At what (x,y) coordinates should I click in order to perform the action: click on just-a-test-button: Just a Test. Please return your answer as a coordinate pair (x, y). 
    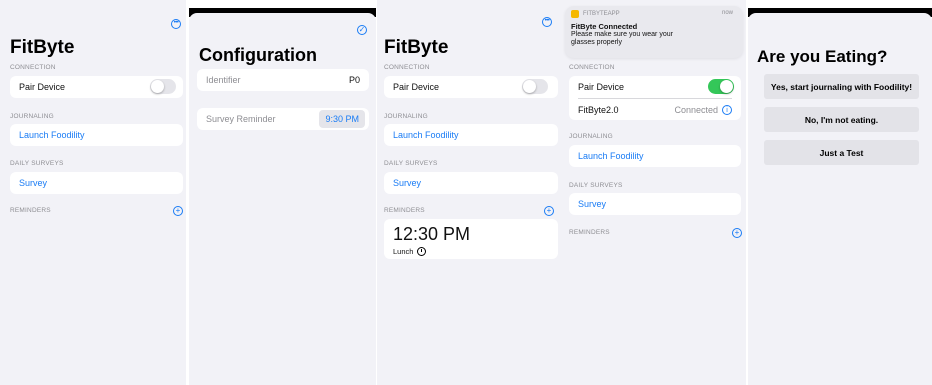
    Looking at the image, I should click on (841, 152).